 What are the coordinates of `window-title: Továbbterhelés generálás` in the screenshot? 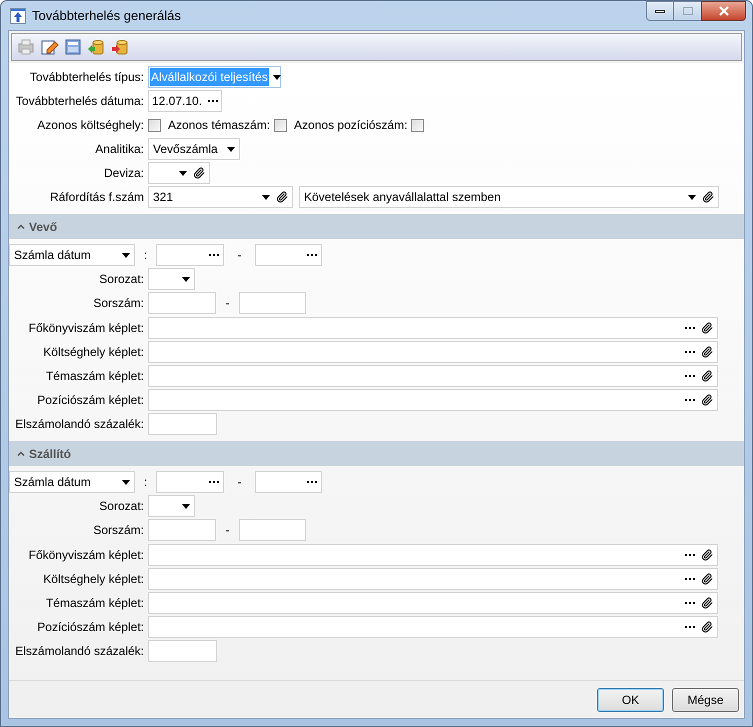 It's located at (106, 15).